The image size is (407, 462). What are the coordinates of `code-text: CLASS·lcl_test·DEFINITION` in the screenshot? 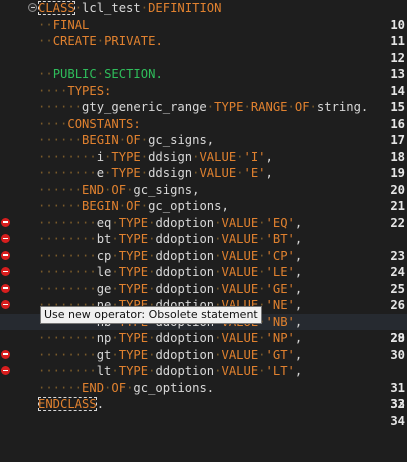 It's located at (130, 8).